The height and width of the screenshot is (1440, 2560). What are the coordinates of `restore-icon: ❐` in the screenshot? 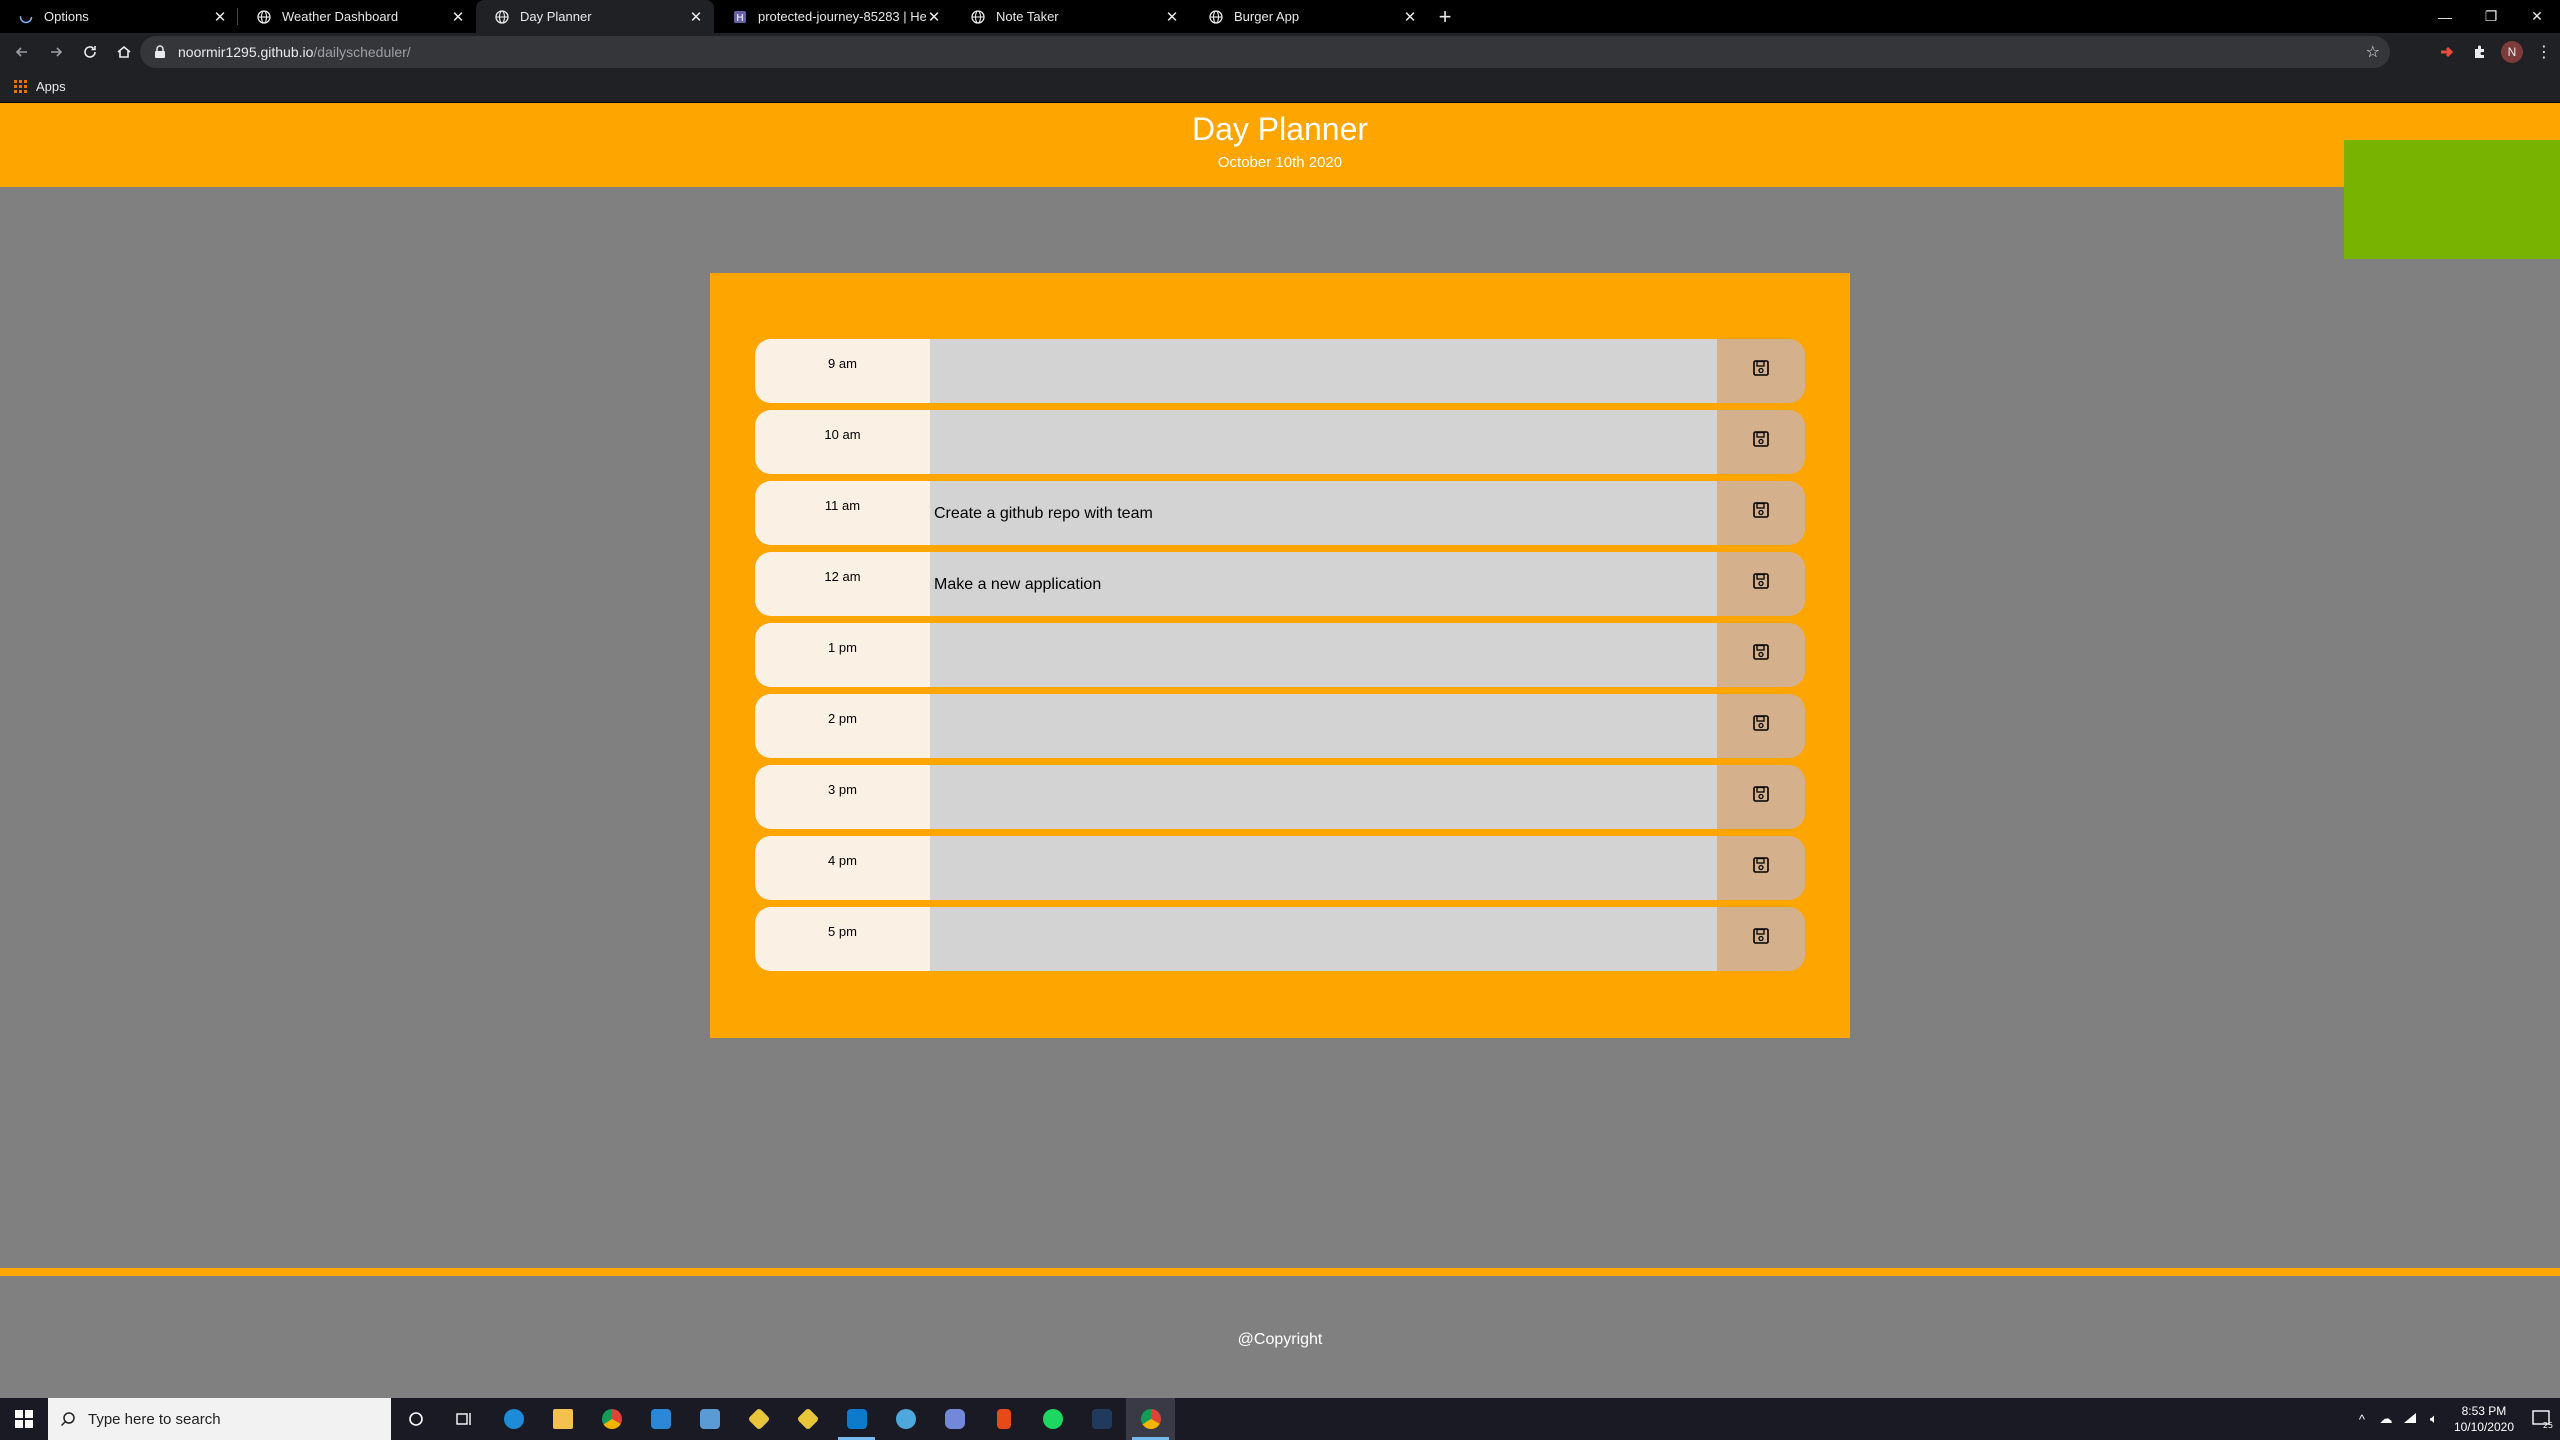 It's located at (2491, 16).